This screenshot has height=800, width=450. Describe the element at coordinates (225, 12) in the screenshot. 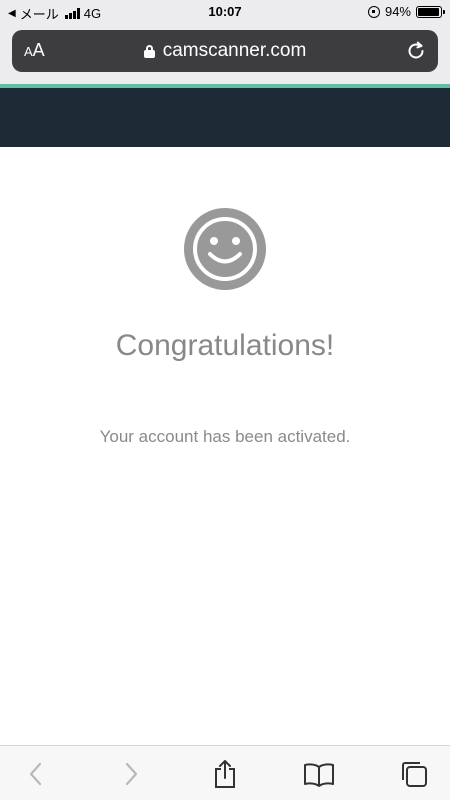

I see `status-bar: ◀ メール 4G 10:07 94%` at that location.